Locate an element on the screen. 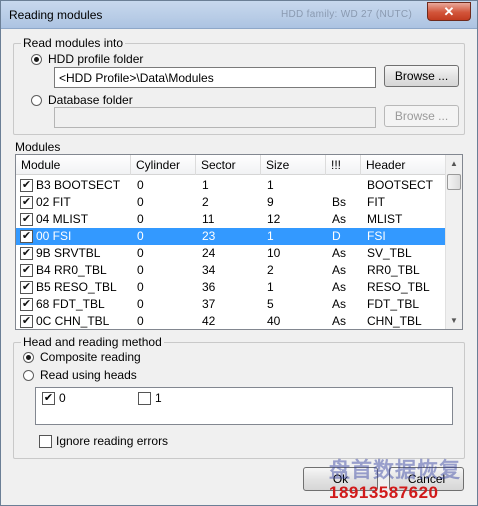 The image size is (478, 506). head-0-label: 0 is located at coordinates (62, 398).